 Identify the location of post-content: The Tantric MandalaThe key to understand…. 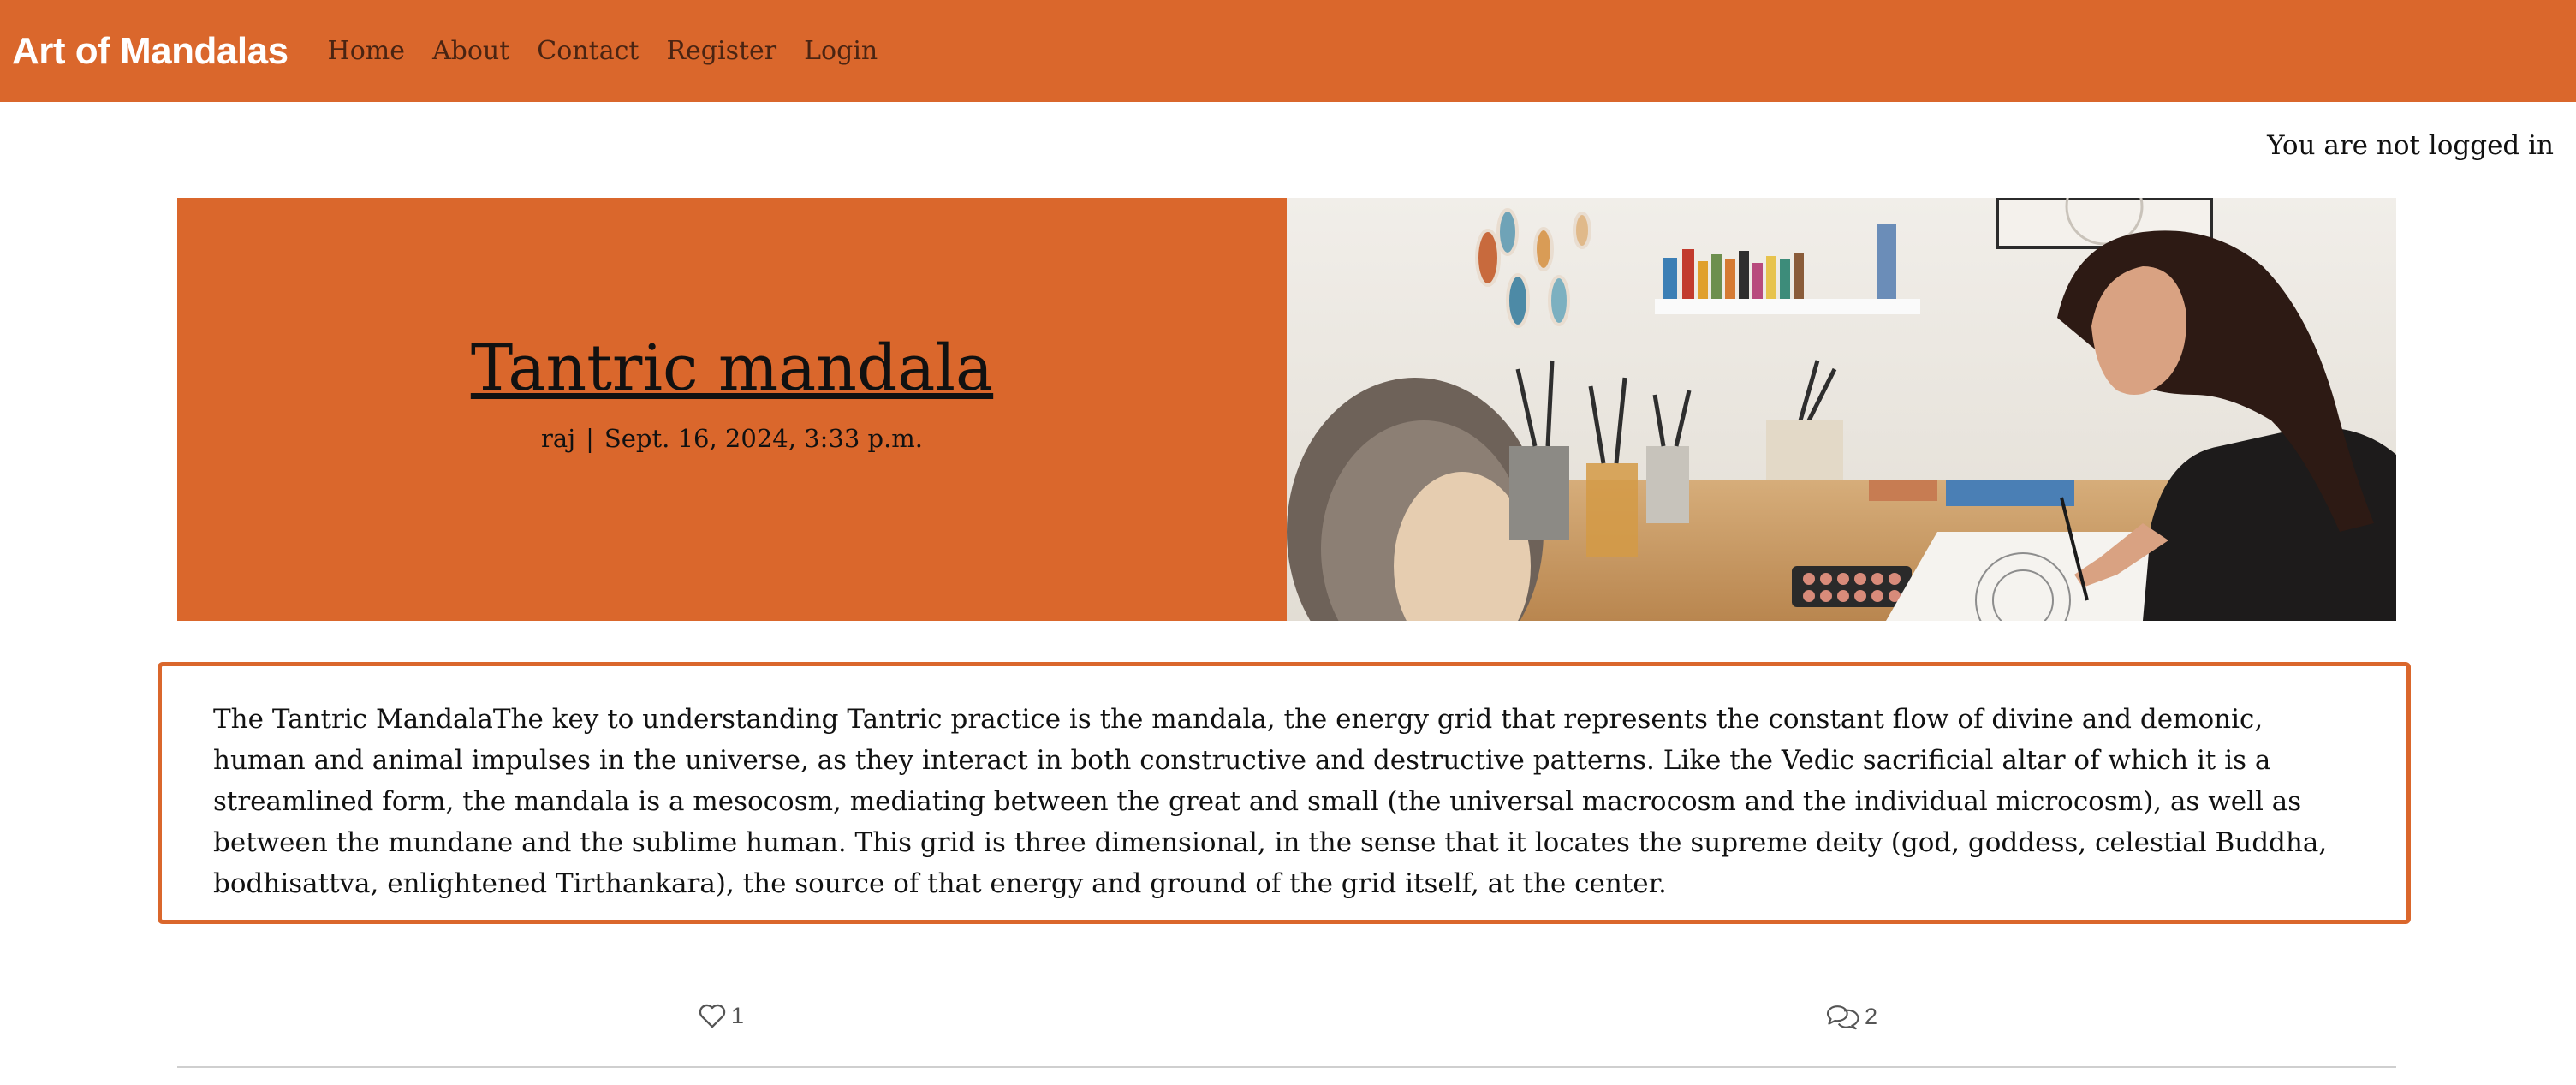
(1270, 801).